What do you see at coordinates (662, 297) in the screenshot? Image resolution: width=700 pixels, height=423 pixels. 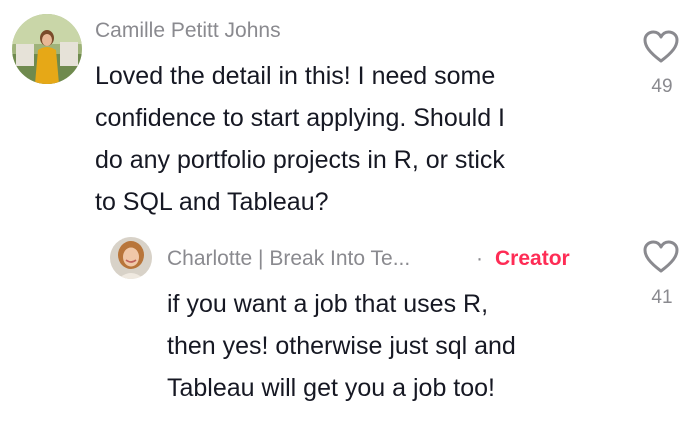 I see `like-count: 41` at bounding box center [662, 297].